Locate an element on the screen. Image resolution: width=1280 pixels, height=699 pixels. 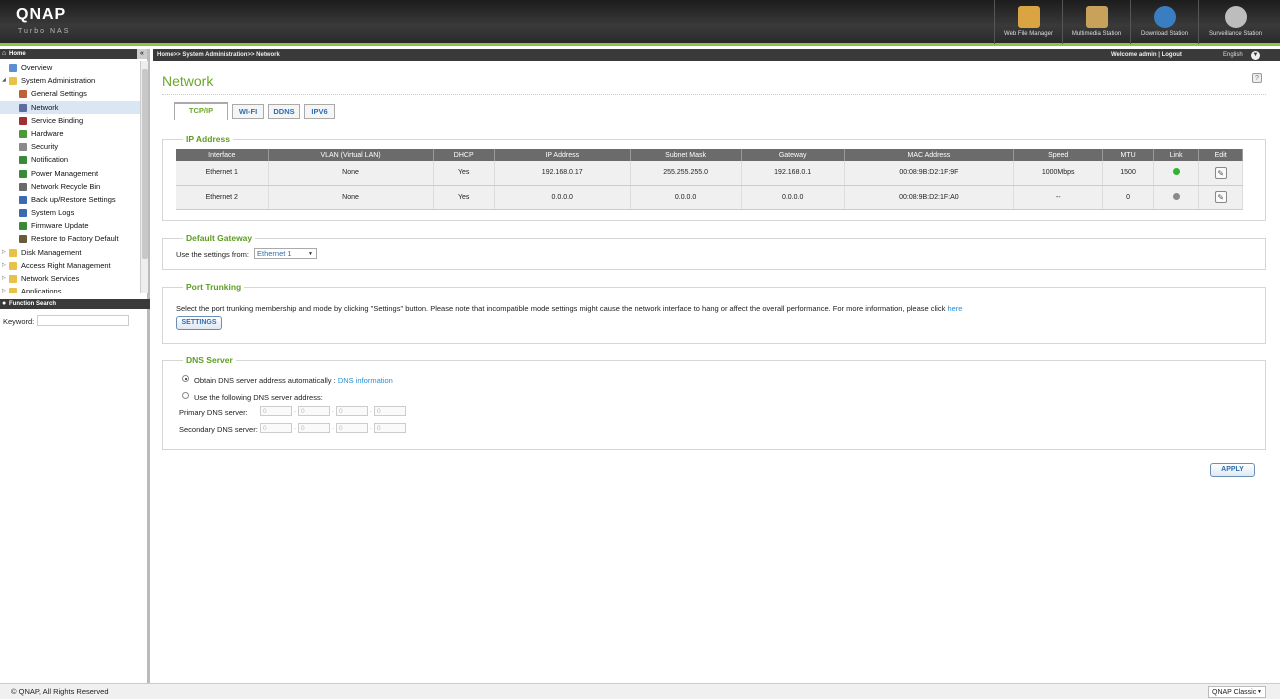
settings-button: SETTINGS is located at coordinates (199, 323).